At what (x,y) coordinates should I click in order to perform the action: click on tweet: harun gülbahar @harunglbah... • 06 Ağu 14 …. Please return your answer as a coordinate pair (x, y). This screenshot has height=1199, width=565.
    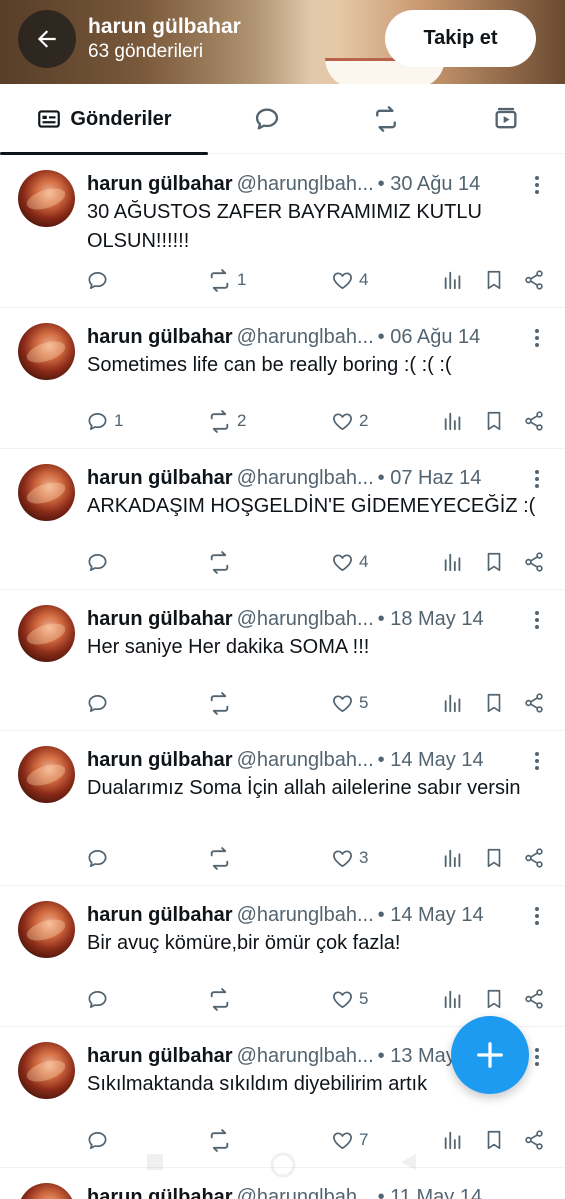
    Looking at the image, I should click on (282, 378).